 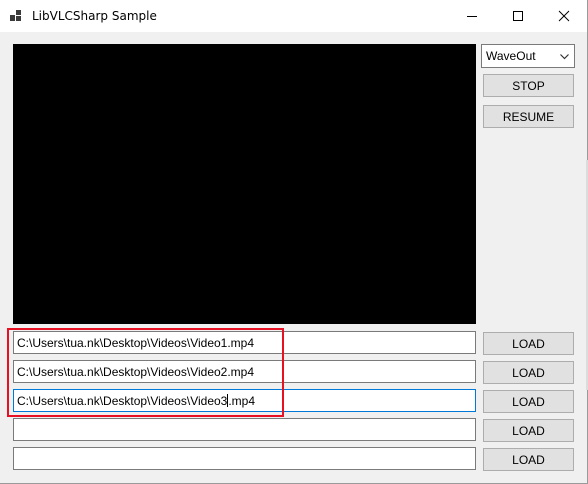 I want to click on minimize-icon, so click(x=472, y=16).